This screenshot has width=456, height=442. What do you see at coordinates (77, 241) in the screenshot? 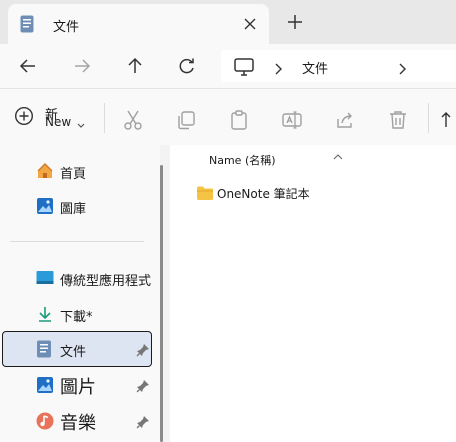
I see `sidebar-divider` at bounding box center [77, 241].